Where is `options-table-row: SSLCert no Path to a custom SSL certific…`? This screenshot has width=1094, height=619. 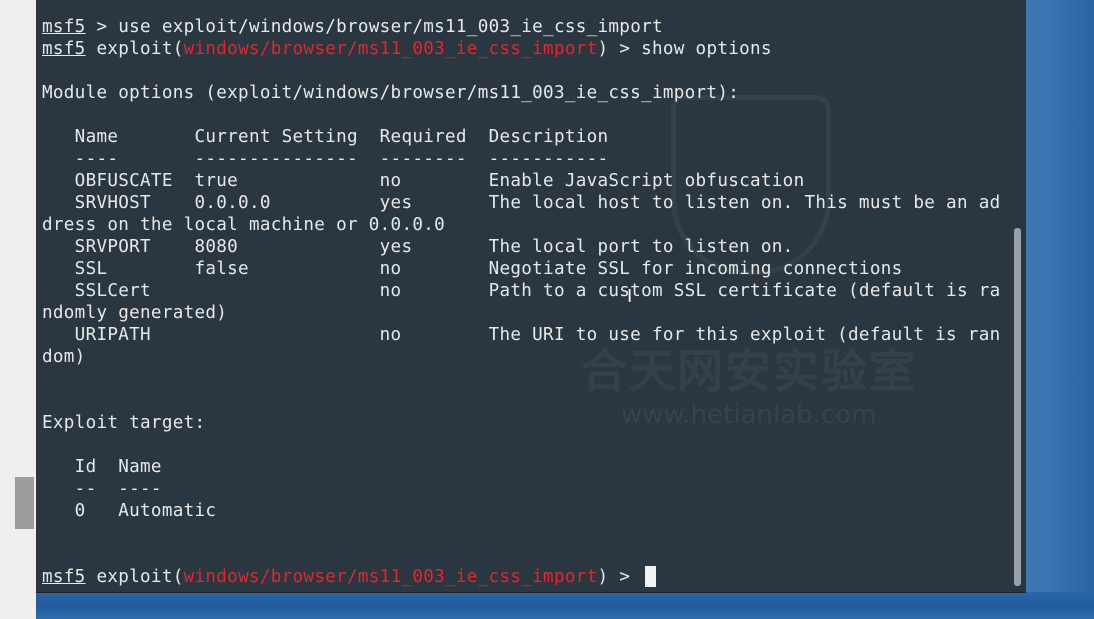 options-table-row: SSLCert no Path to a custom SSL certific… is located at coordinates (521, 291).